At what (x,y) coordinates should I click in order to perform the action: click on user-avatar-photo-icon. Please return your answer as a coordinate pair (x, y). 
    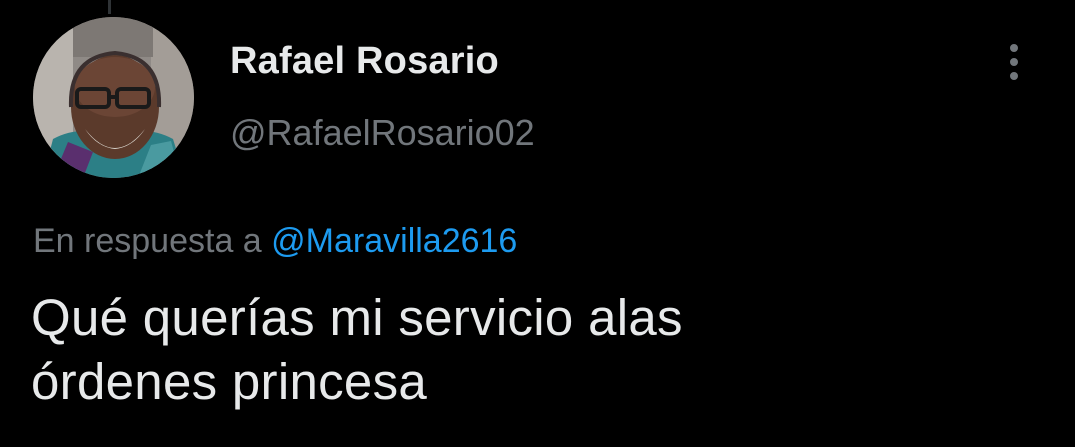
    Looking at the image, I should click on (113, 97).